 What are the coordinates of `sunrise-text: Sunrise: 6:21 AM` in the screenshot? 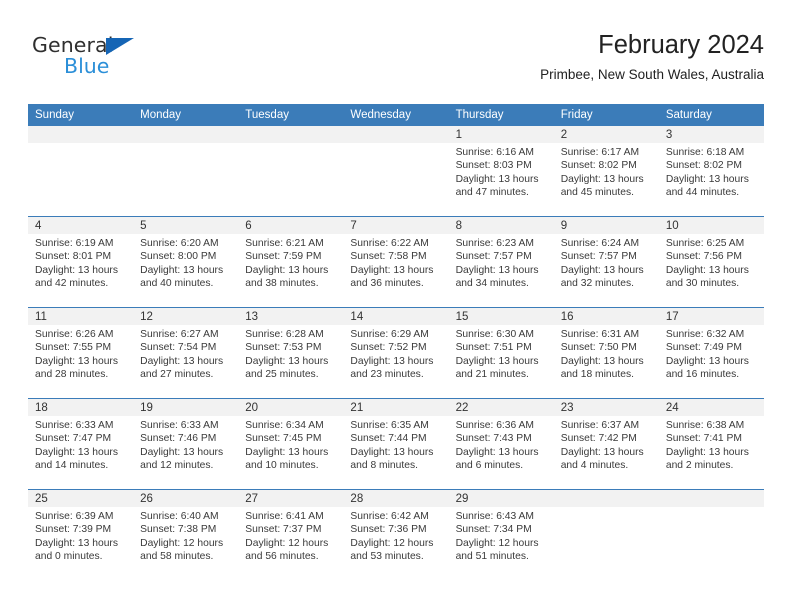 It's located at (284, 243).